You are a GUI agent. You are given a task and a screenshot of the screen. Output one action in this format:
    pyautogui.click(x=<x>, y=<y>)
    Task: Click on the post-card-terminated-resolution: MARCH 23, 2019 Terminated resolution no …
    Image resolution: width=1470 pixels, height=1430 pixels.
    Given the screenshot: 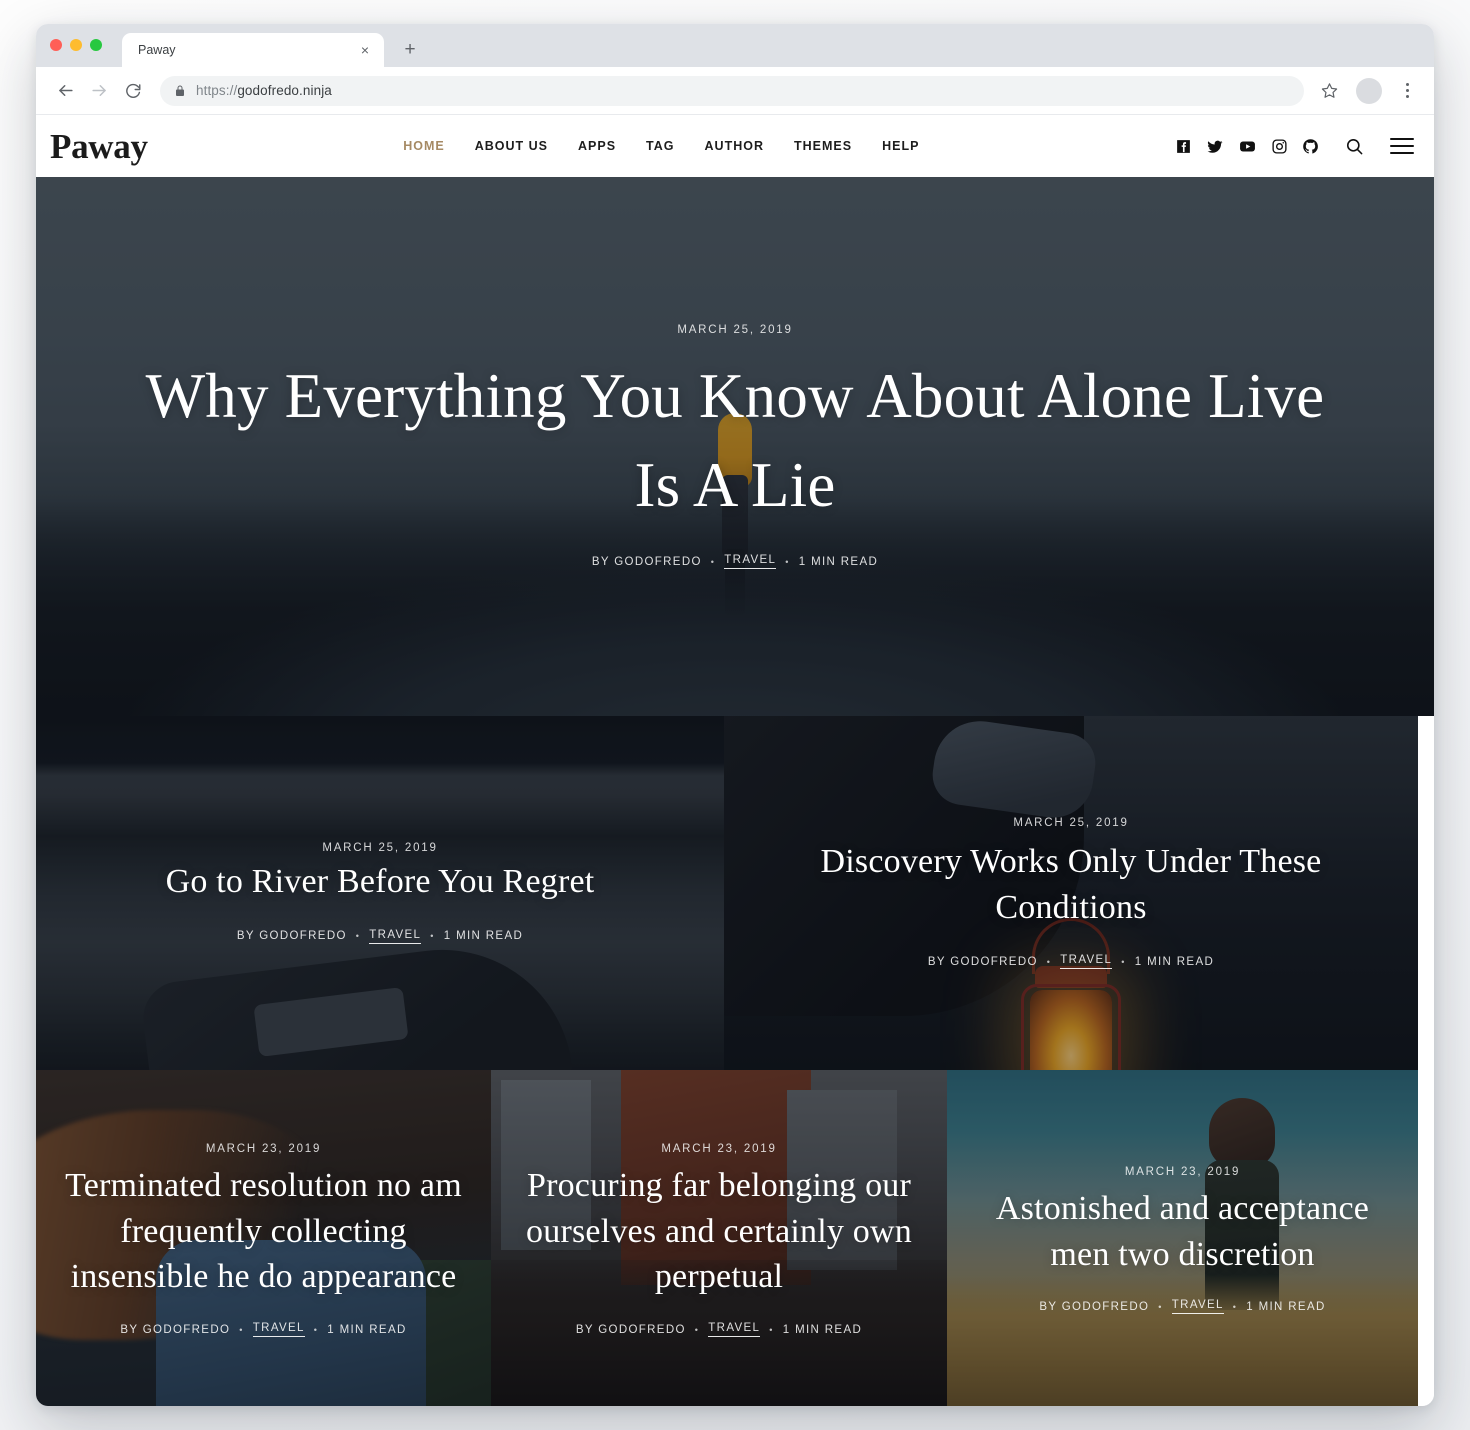 What is the action you would take?
    pyautogui.click(x=263, y=1238)
    